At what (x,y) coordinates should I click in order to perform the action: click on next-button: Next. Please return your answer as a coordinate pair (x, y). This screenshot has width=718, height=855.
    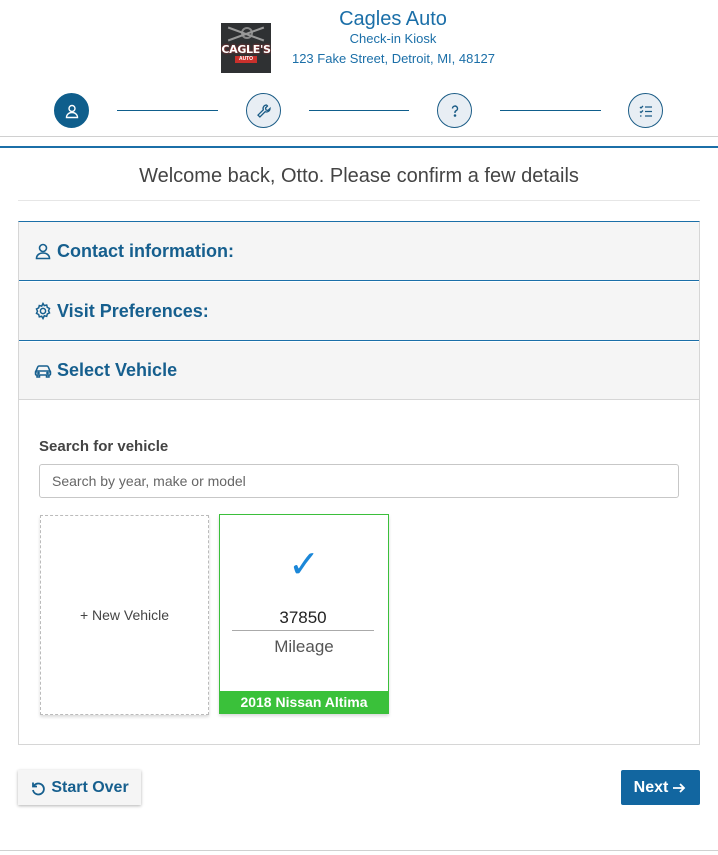
    Looking at the image, I should click on (660, 787).